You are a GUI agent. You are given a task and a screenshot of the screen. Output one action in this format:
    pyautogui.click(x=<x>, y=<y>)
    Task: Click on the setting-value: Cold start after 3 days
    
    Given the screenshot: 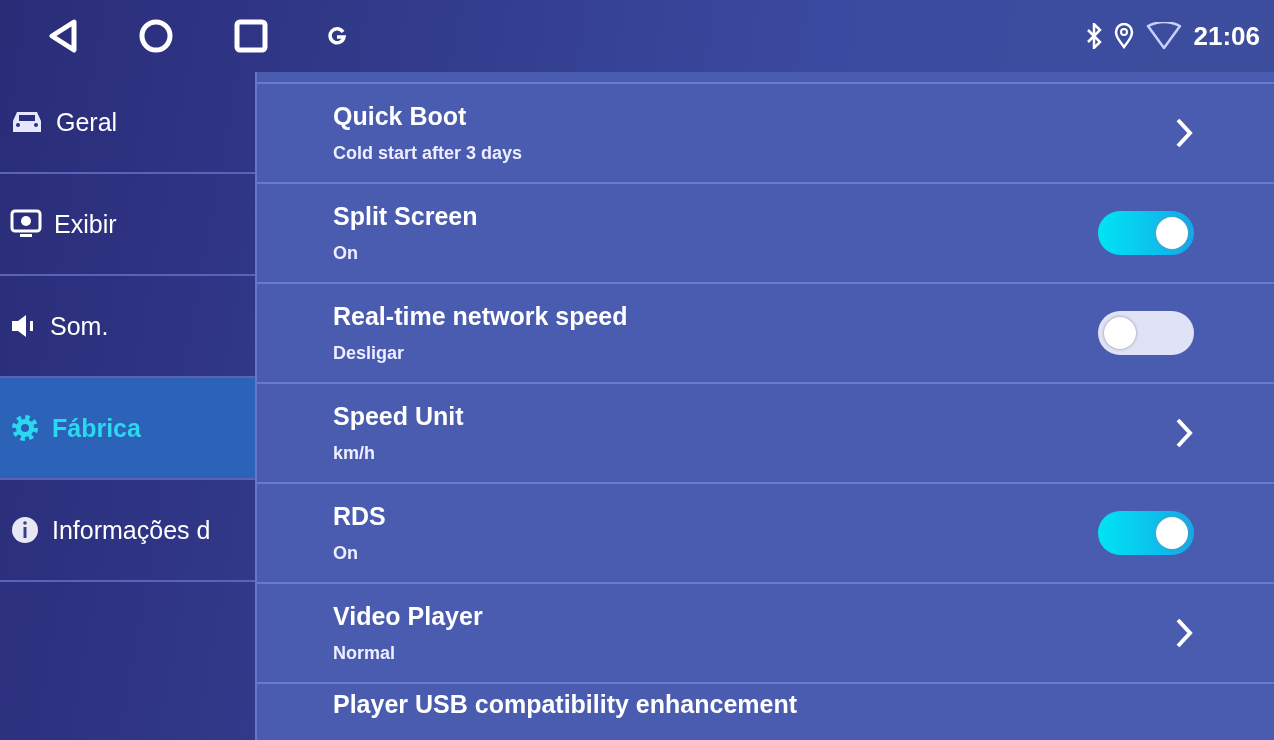 What is the action you would take?
    pyautogui.click(x=428, y=153)
    